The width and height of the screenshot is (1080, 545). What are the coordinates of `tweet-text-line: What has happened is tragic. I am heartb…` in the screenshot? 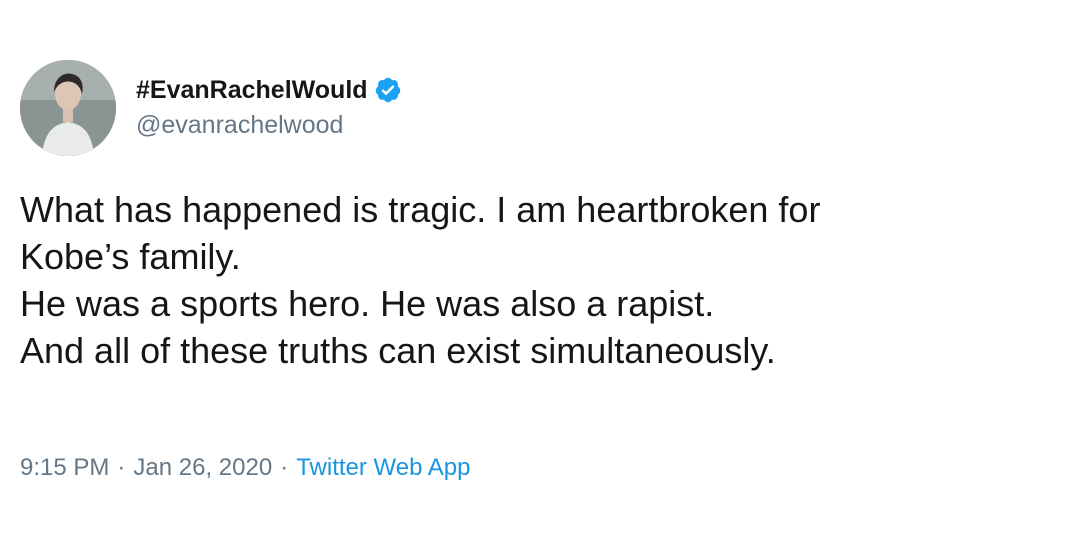 It's located at (420, 209).